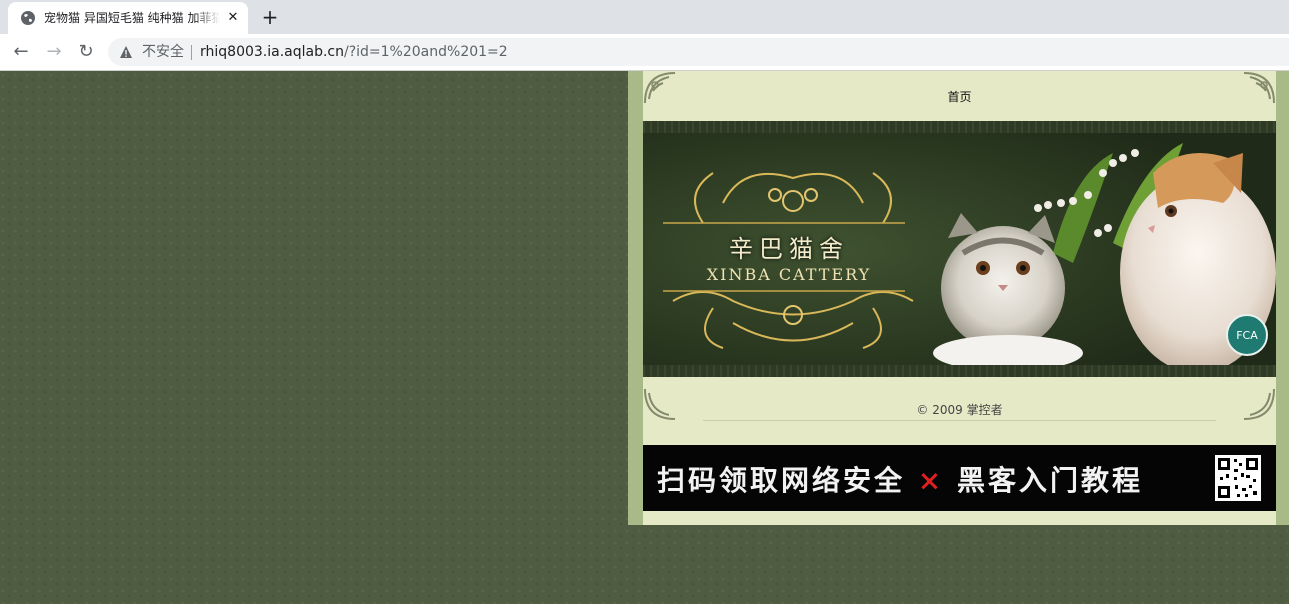 This screenshot has width=1289, height=604. Describe the element at coordinates (1238, 478) in the screenshot. I see `qr-code-icon` at that location.